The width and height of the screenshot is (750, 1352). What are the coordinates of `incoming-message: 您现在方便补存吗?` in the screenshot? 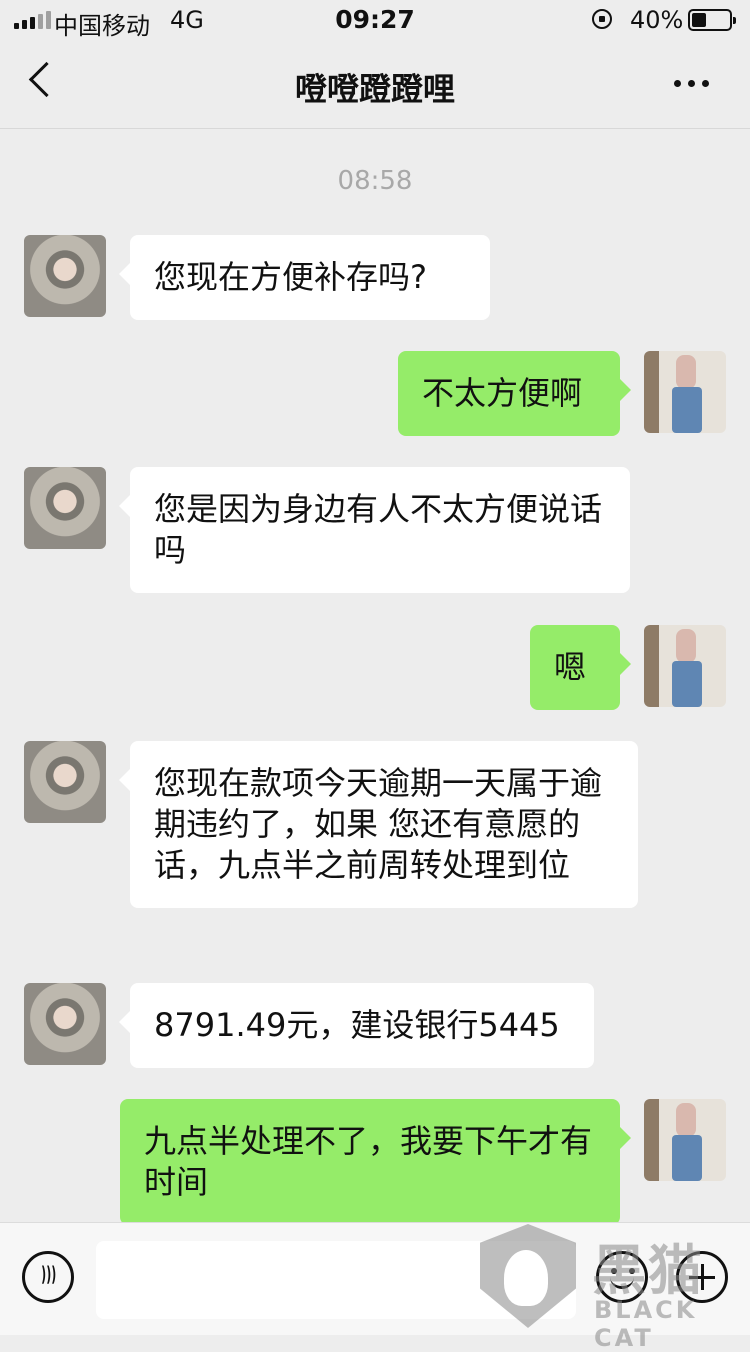 It's located at (304, 277).